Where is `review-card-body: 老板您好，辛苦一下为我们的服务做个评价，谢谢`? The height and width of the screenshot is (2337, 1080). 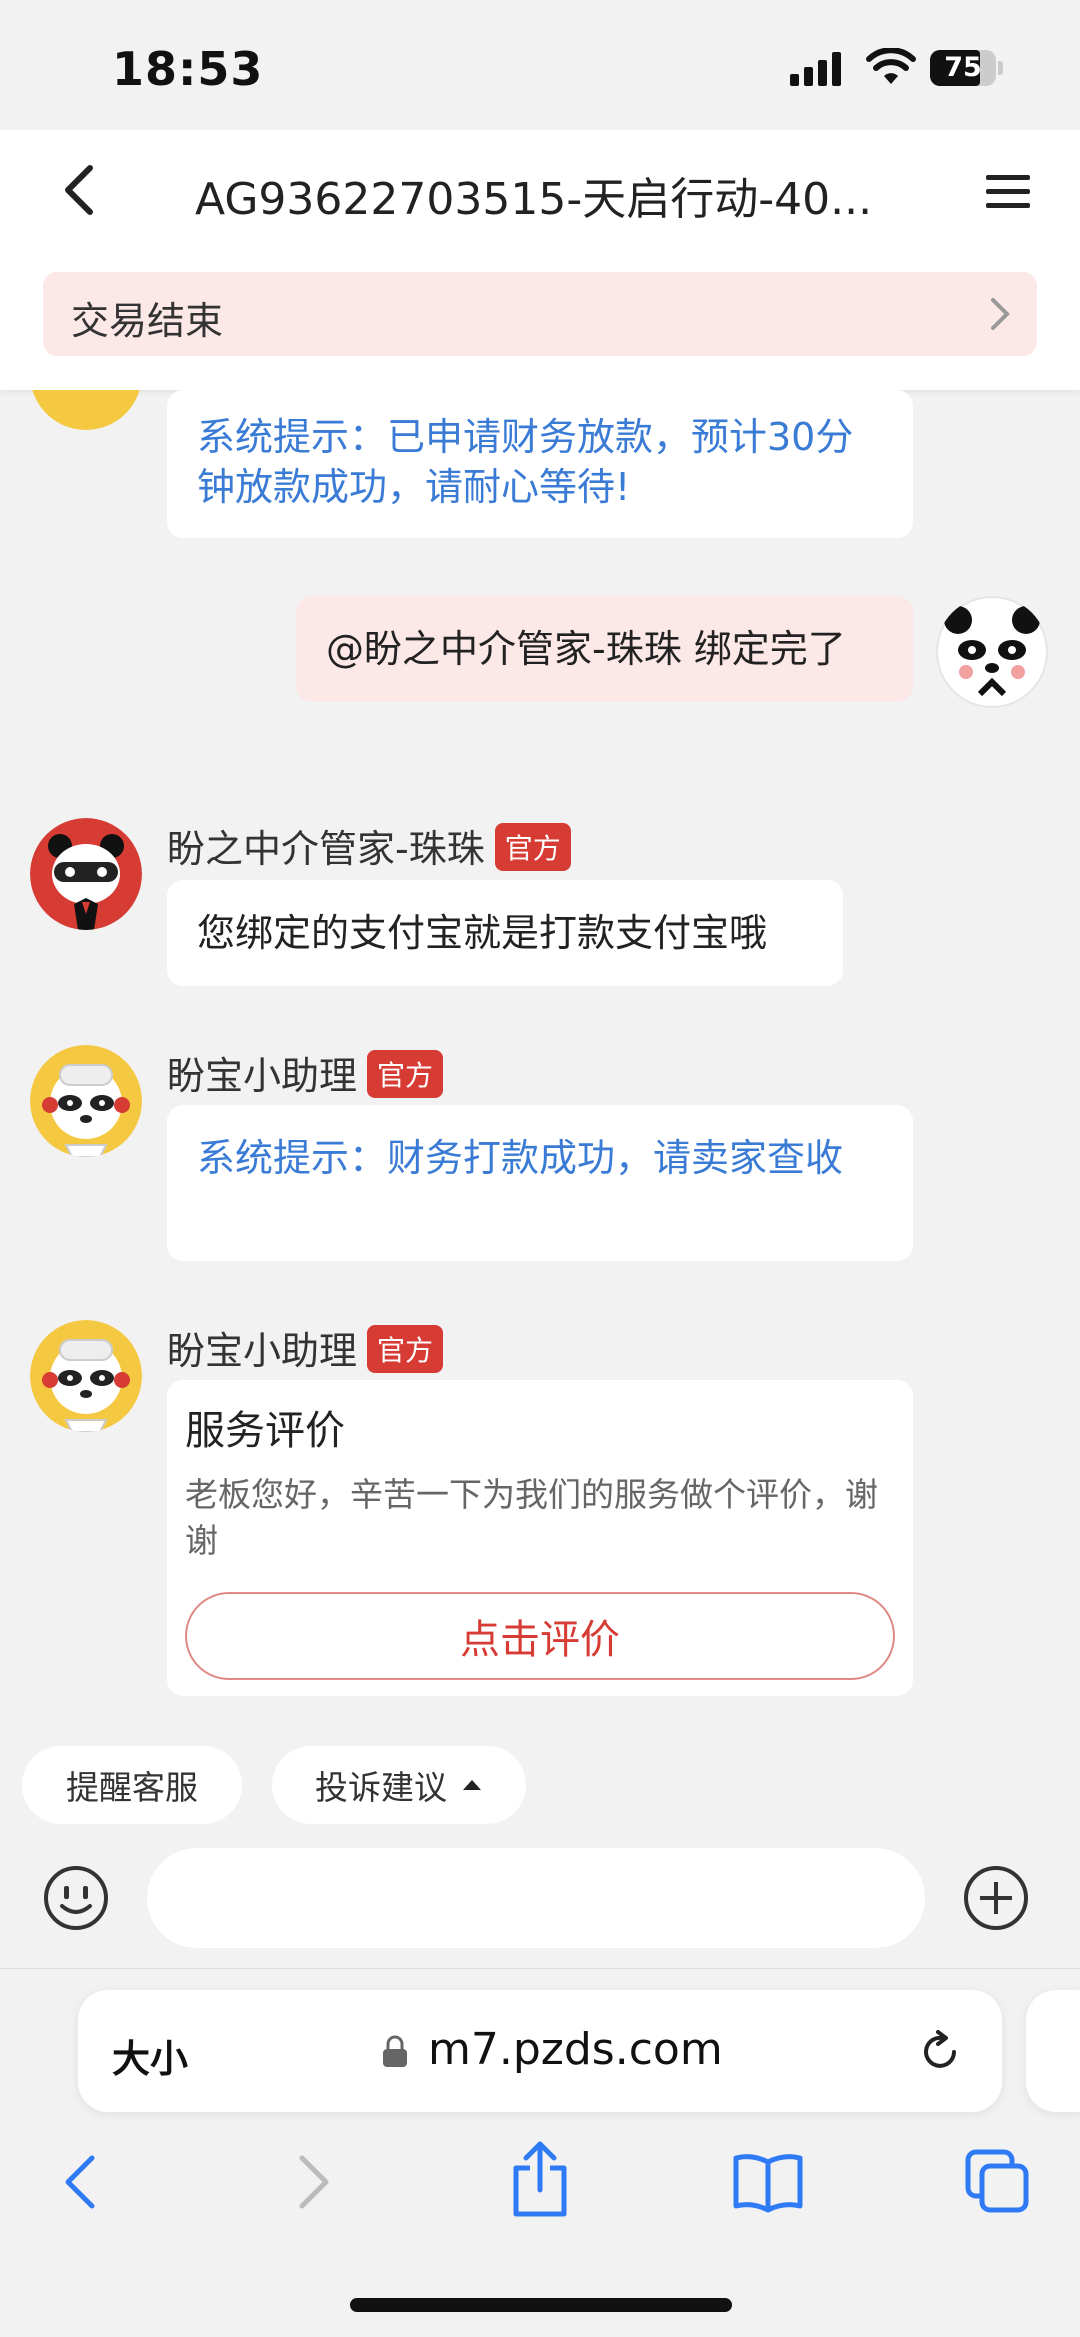 review-card-body: 老板您好，辛苦一下为我们的服务做个评价，谢谢 is located at coordinates (531, 1517).